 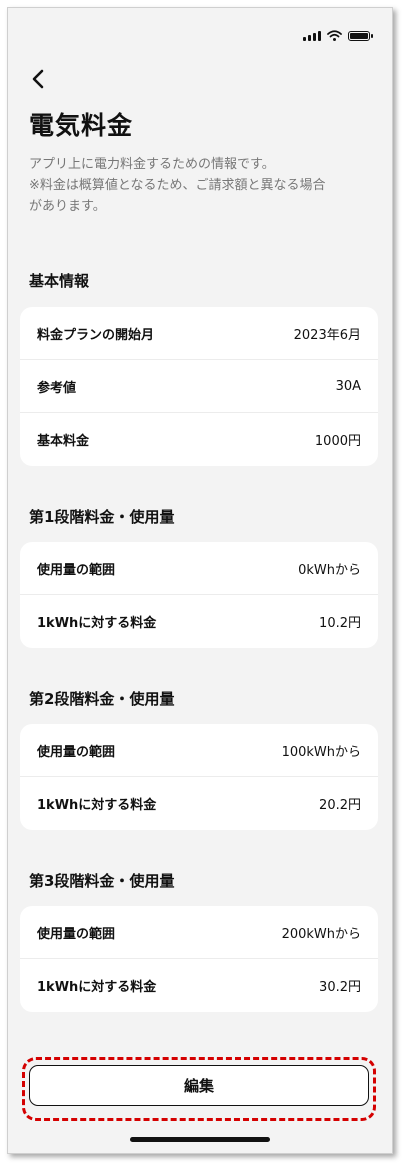 I want to click on chevron-left-icon, so click(x=38, y=79).